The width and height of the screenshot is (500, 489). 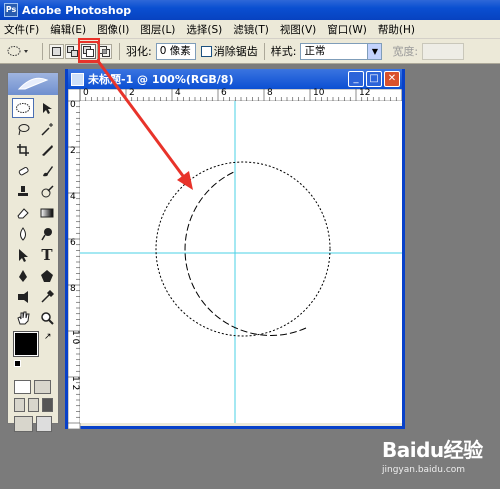 I want to click on type-tool-icon: T, so click(x=47, y=255).